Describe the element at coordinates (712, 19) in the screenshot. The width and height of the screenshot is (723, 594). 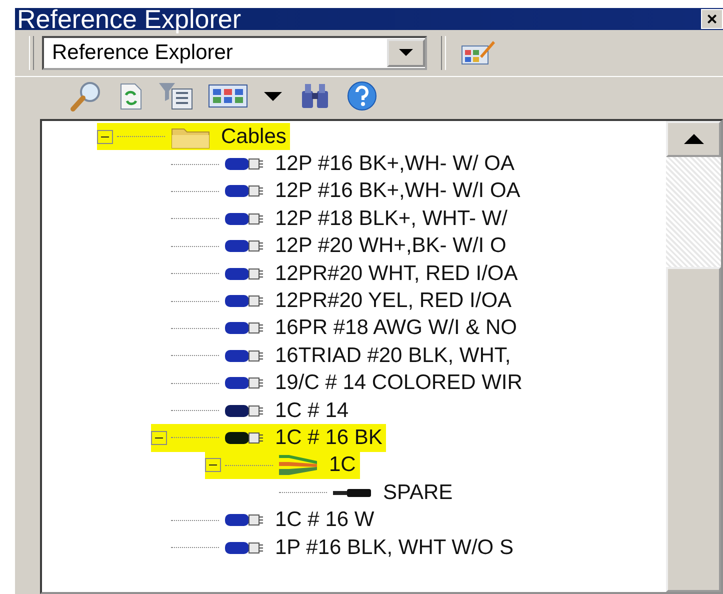
I see `close-button: ×` at that location.